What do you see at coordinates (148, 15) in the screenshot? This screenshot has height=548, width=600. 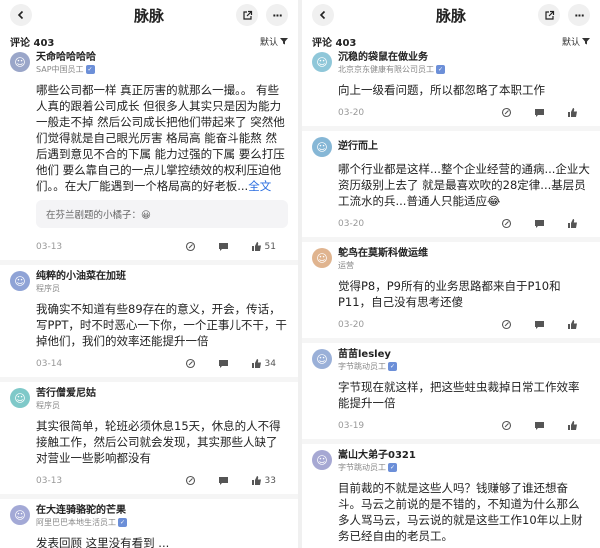 I see `page-title: 脉脉` at bounding box center [148, 15].